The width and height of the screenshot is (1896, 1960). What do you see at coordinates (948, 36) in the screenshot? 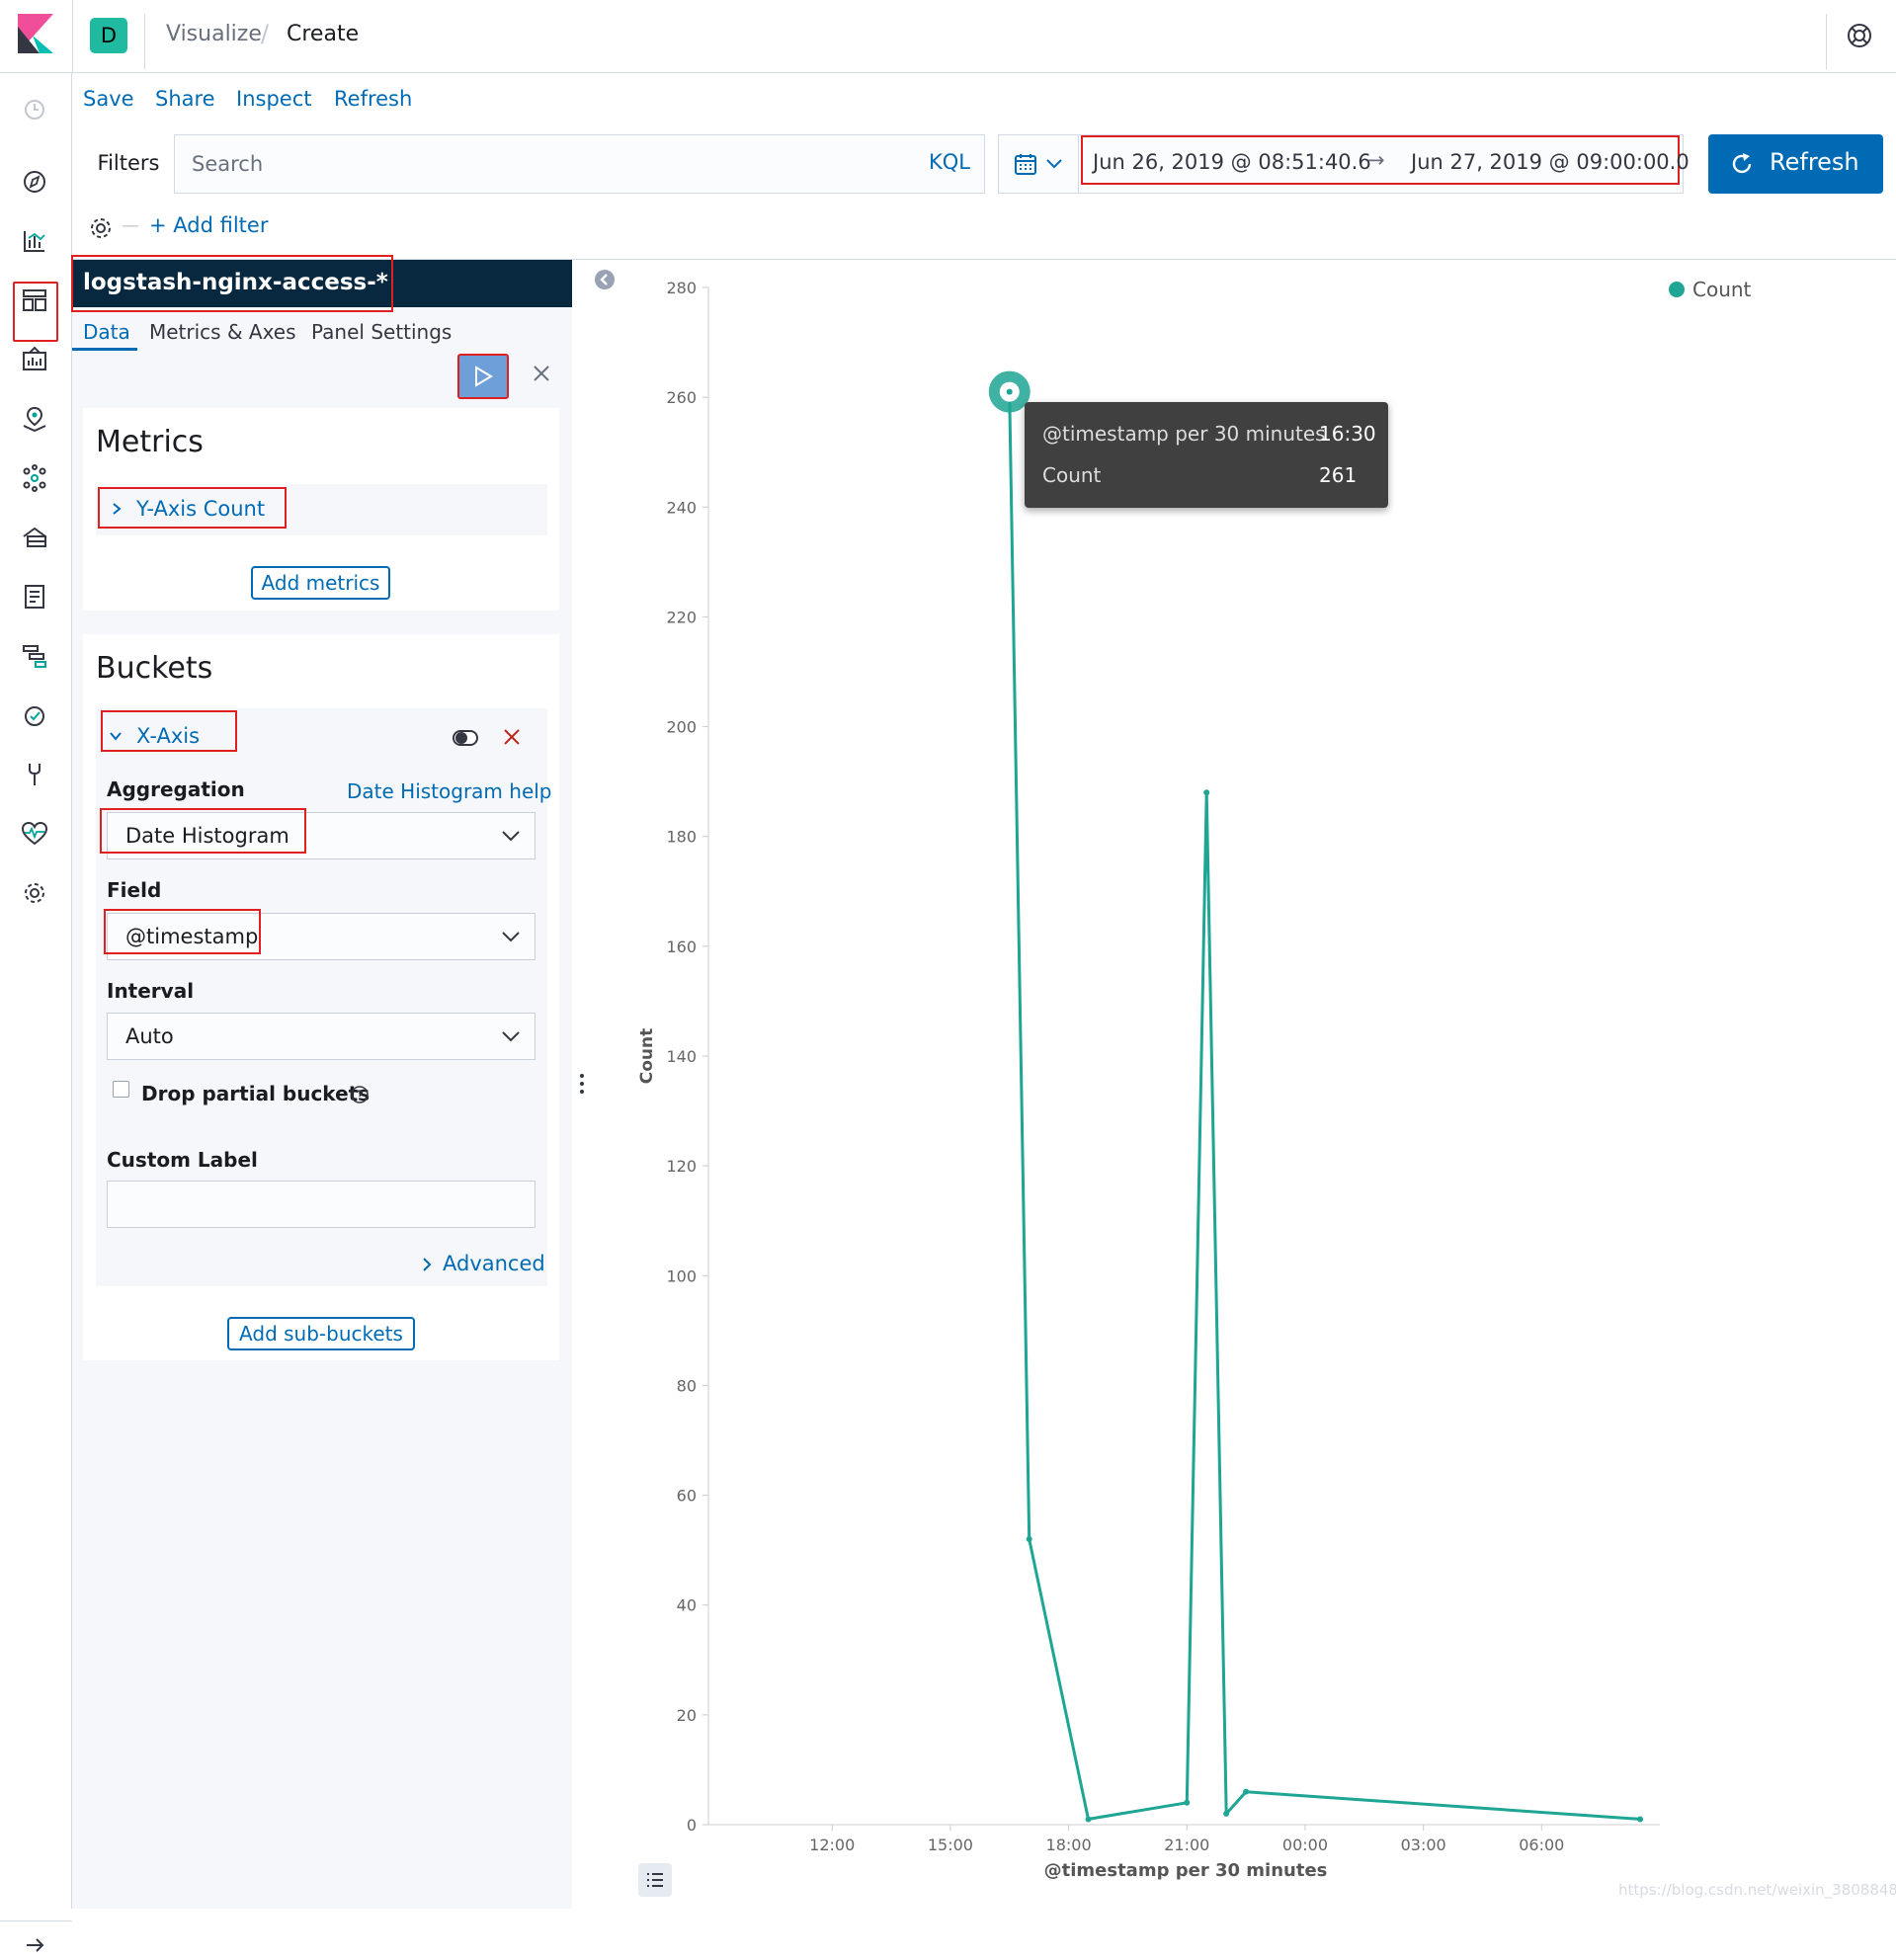
I see `top-header: D Visualize / Create` at bounding box center [948, 36].